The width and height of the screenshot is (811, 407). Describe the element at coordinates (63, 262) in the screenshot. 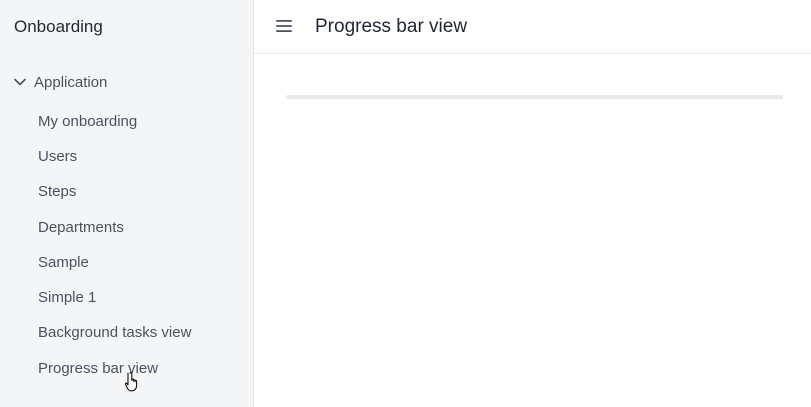

I see `sidebar-item-sample: Sample` at that location.